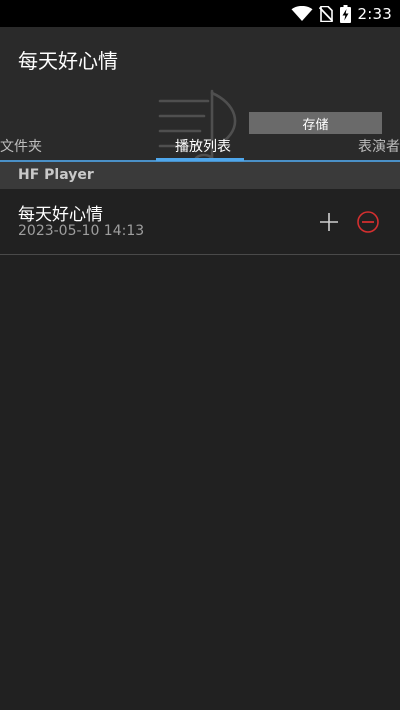 Image resolution: width=400 pixels, height=710 pixels. What do you see at coordinates (302, 13) in the screenshot?
I see `wifi-icon` at bounding box center [302, 13].